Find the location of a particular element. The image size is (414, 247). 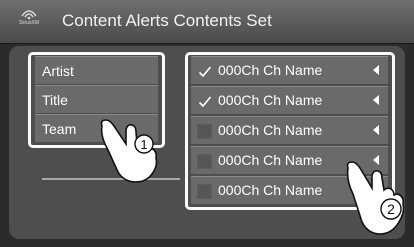

page-title: Content Alerts Contents Set is located at coordinates (167, 20).